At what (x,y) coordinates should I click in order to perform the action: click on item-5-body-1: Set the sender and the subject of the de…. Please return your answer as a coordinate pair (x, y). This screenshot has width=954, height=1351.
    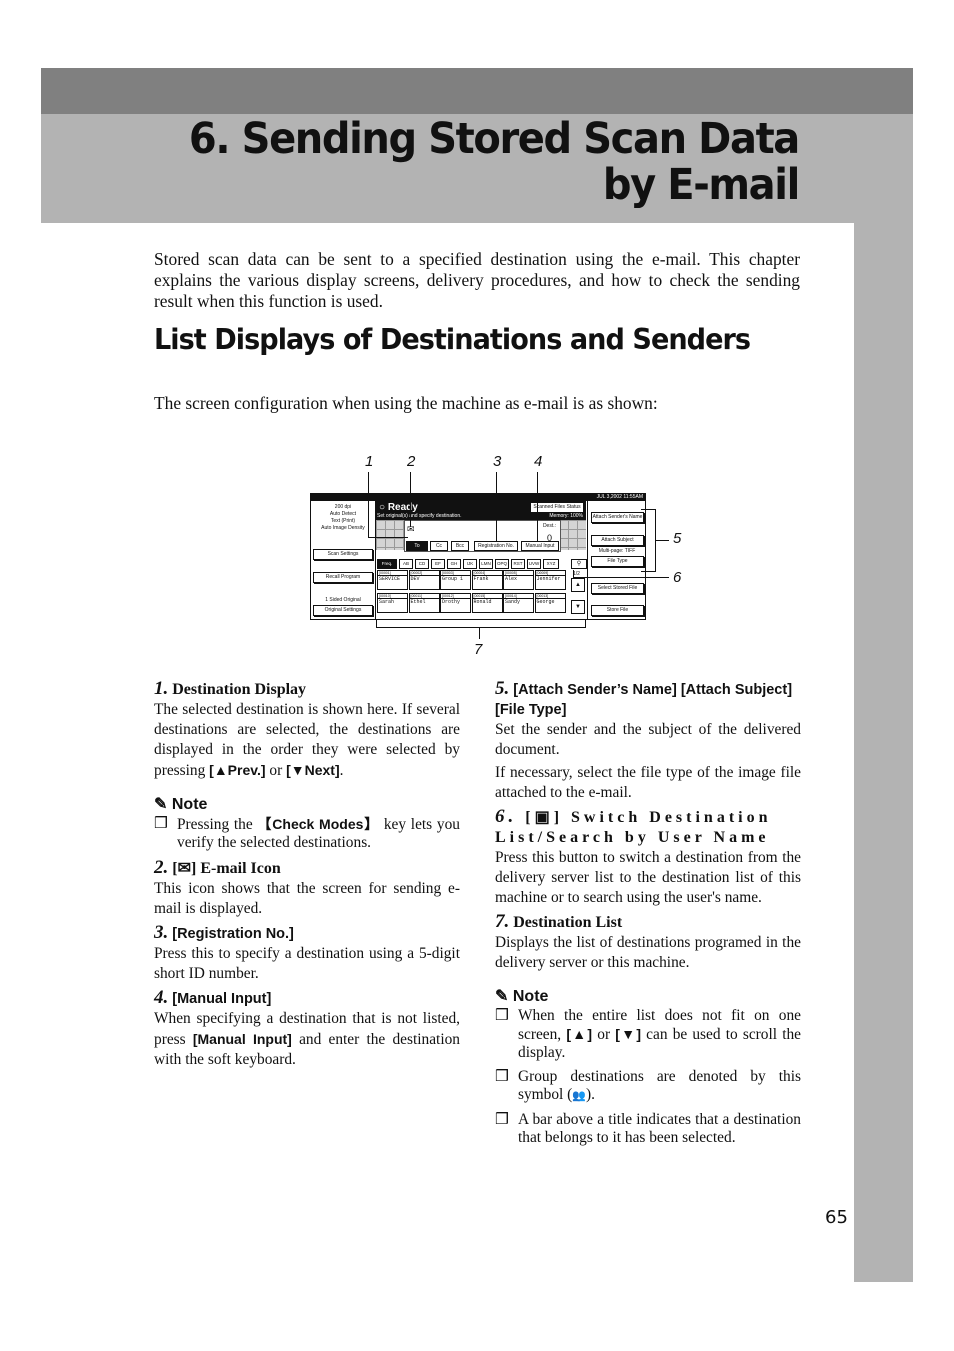
    Looking at the image, I should click on (648, 739).